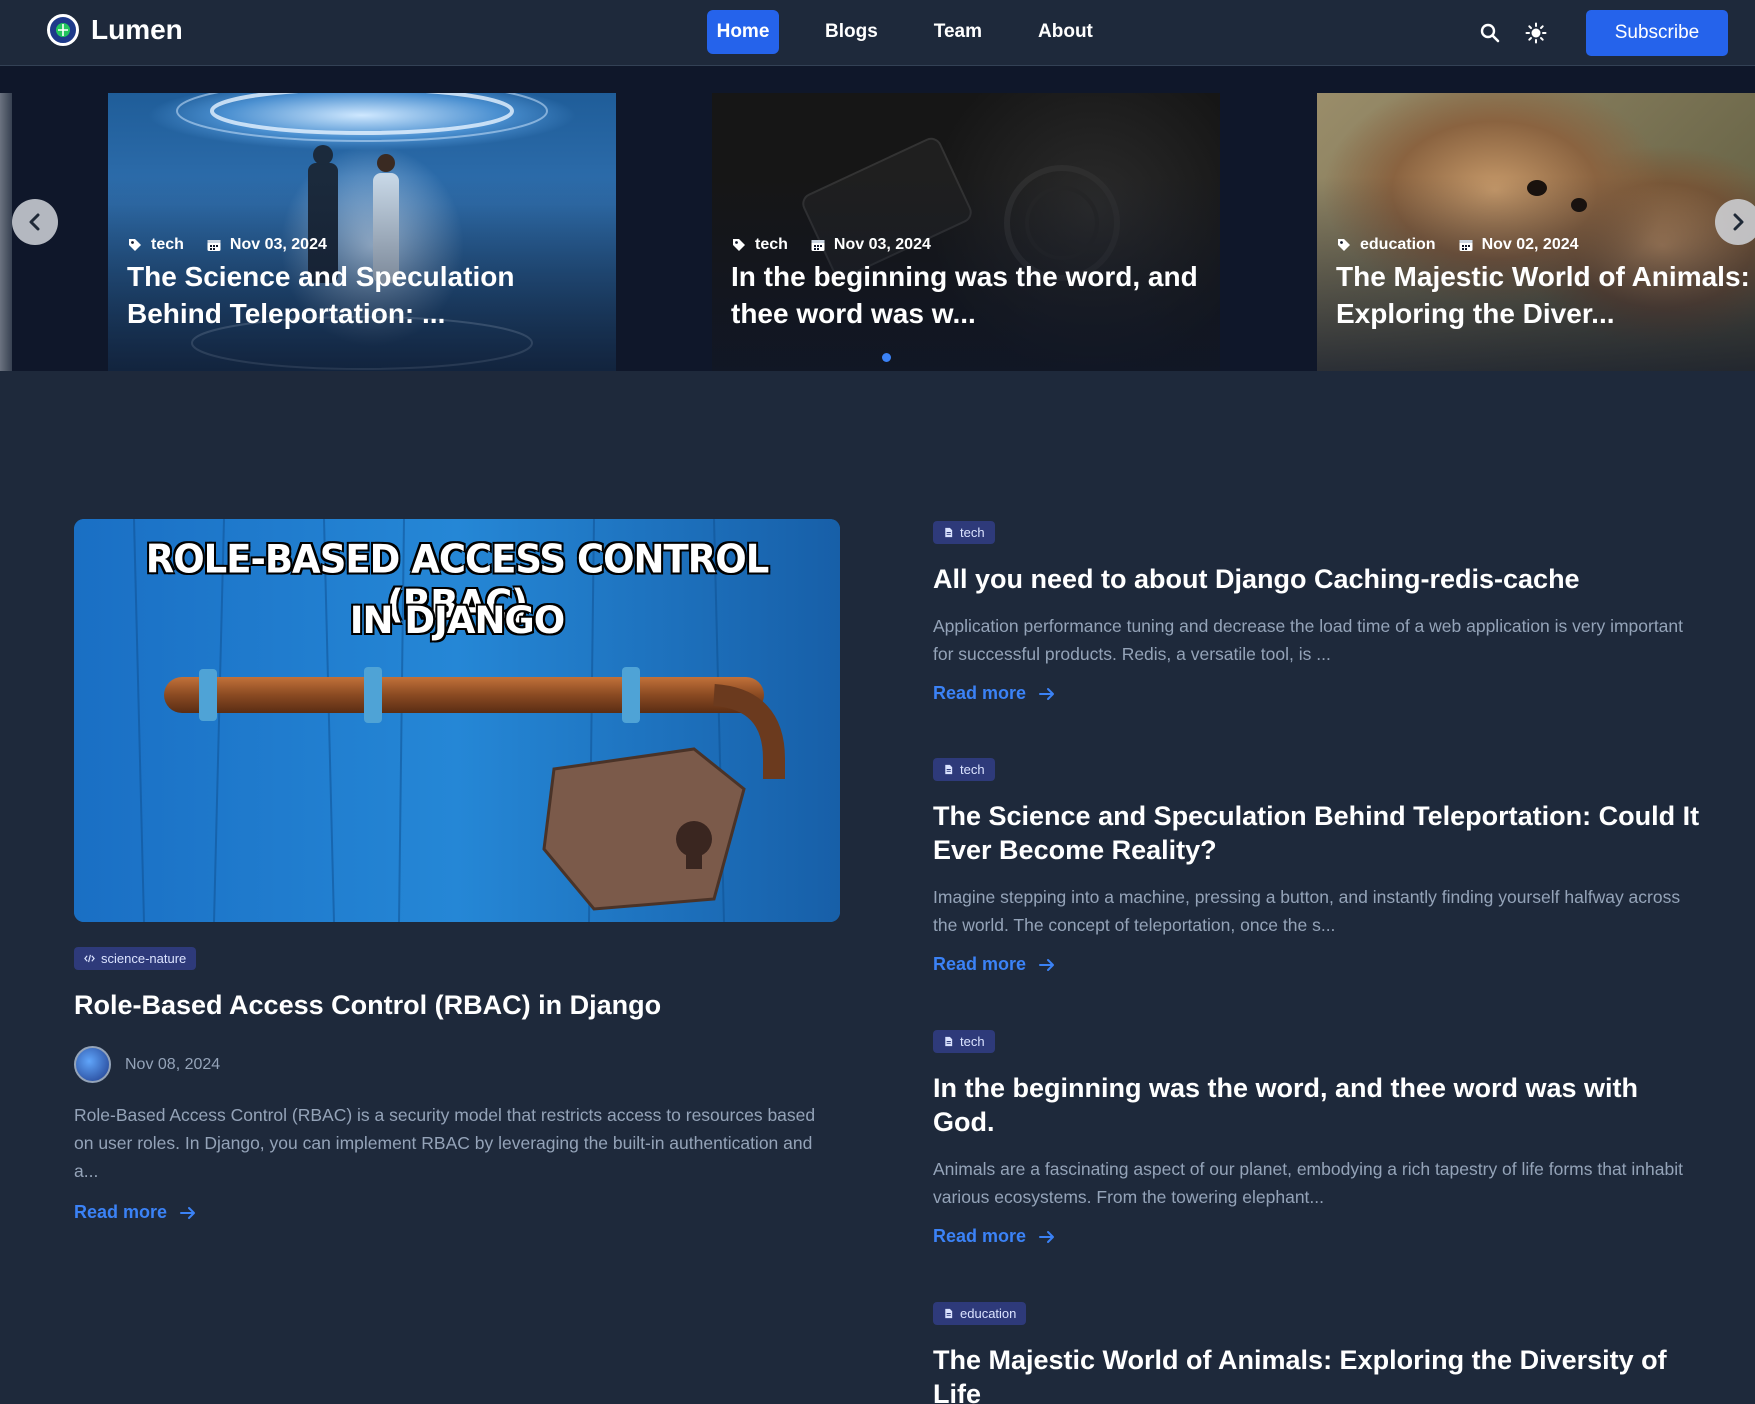 Image resolution: width=1755 pixels, height=1404 pixels. Describe the element at coordinates (92, 1064) in the screenshot. I see `avatar` at that location.